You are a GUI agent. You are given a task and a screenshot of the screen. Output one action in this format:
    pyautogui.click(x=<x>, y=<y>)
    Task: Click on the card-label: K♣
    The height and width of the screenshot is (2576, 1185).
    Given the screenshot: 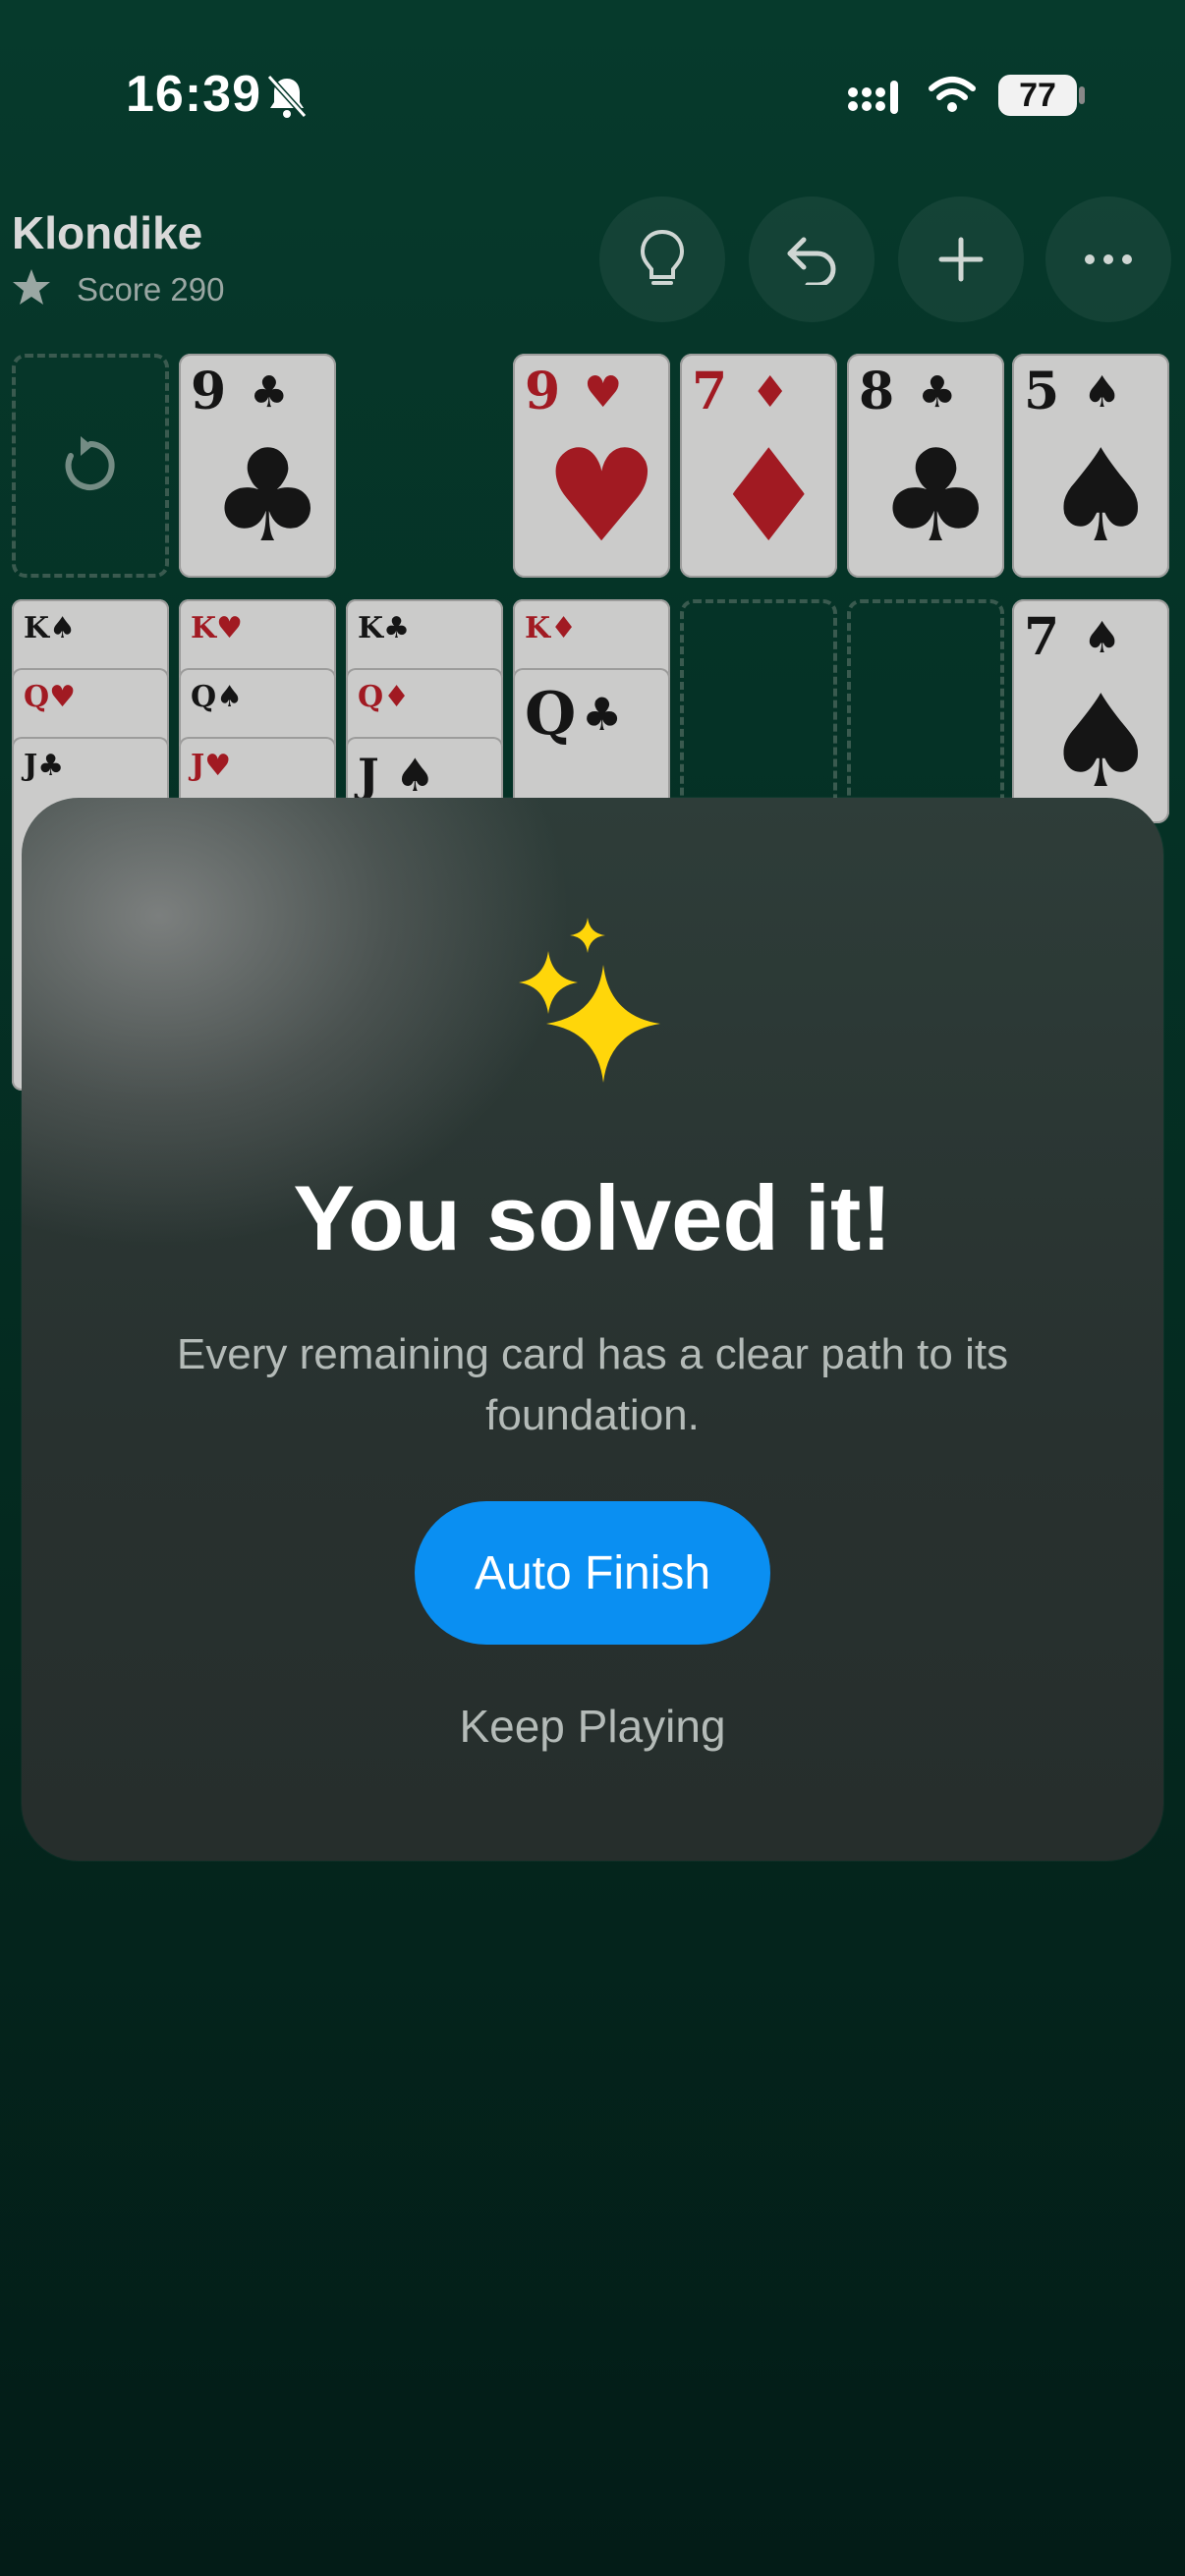 What is the action you would take?
    pyautogui.click(x=384, y=628)
    